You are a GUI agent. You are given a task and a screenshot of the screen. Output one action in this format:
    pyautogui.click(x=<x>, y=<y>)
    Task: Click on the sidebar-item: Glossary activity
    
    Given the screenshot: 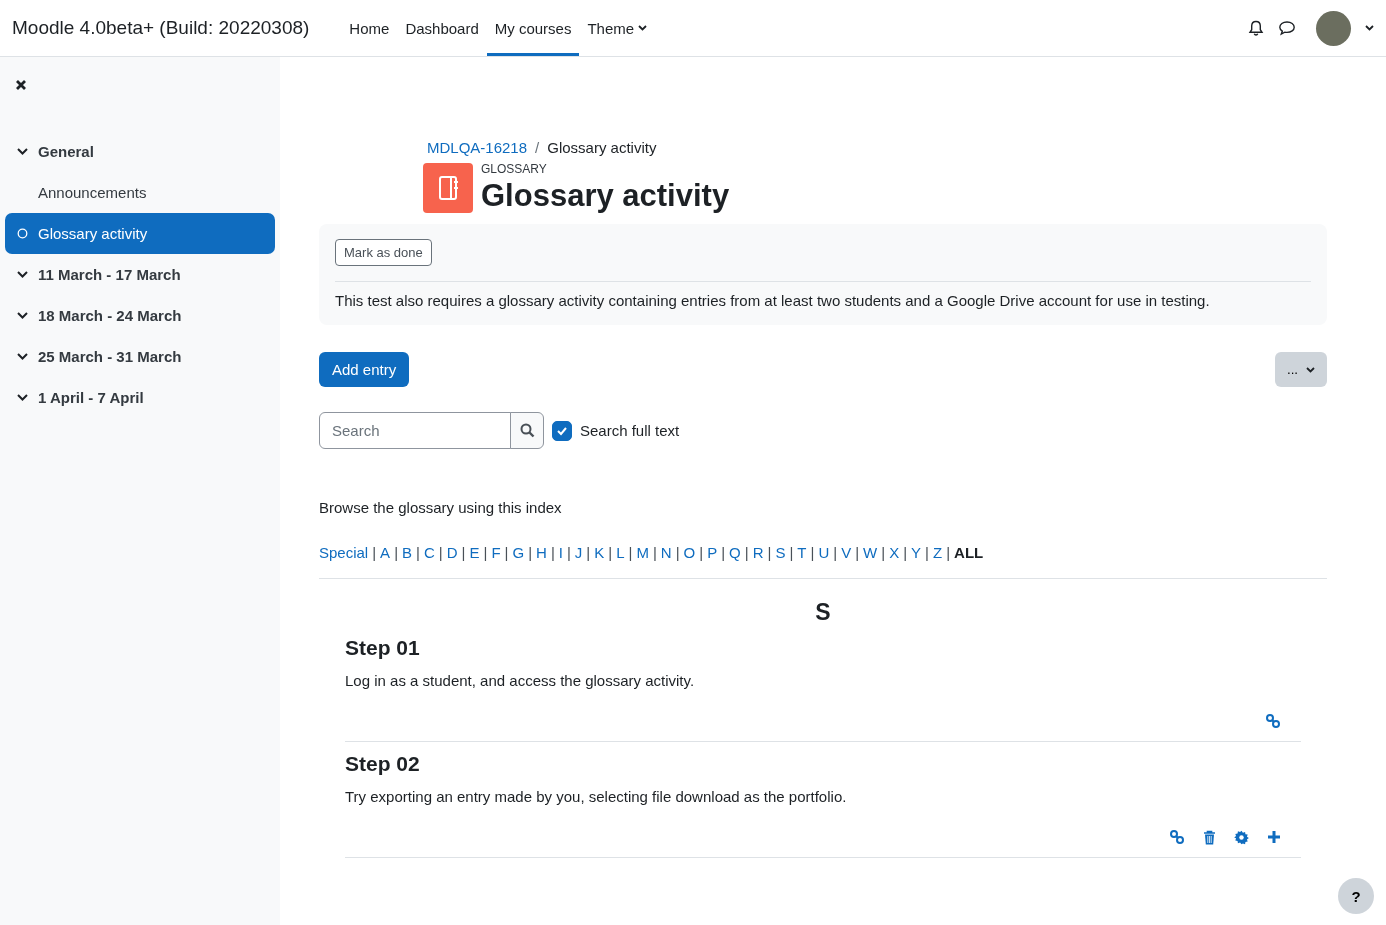 What is the action you would take?
    pyautogui.click(x=140, y=233)
    